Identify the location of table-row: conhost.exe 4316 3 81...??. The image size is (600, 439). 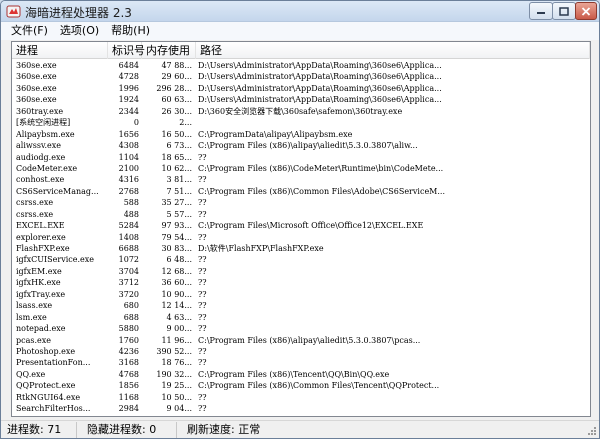
(301, 179).